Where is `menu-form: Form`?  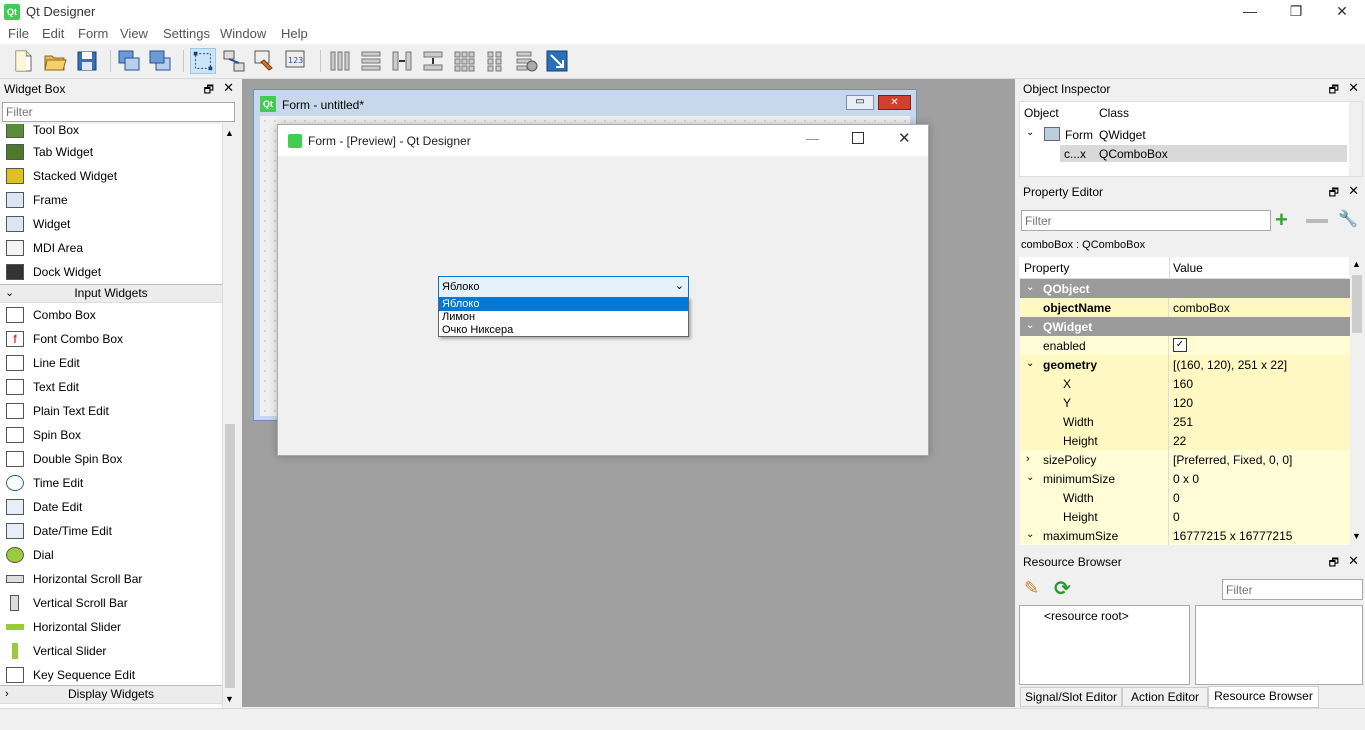 menu-form: Form is located at coordinates (93, 33).